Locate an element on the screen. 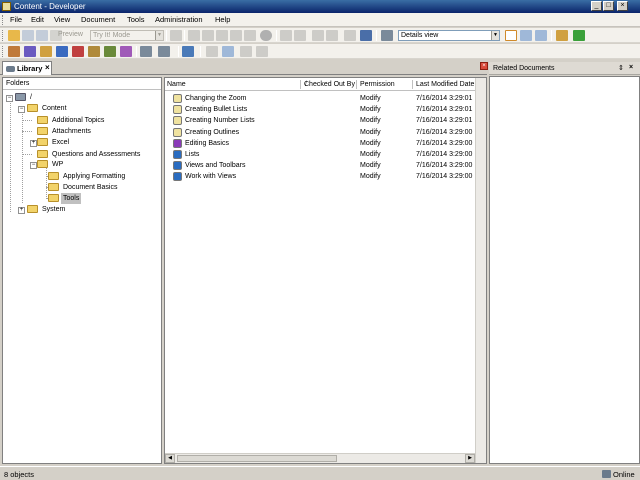  tree-item-document-basics: Document Basics is located at coordinates (83, 187).